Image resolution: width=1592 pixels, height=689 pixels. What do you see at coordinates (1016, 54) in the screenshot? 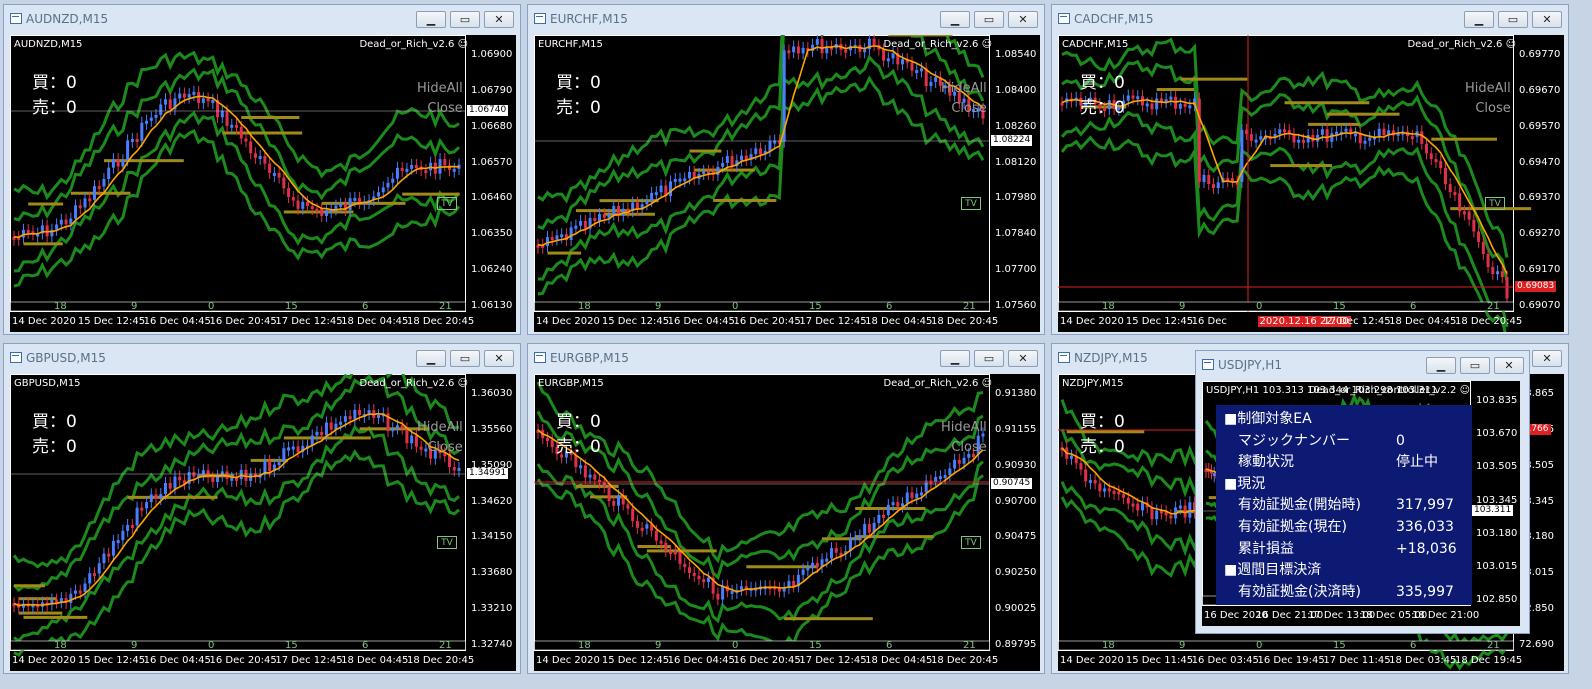
I see `price-axis-label: 1.08540` at bounding box center [1016, 54].